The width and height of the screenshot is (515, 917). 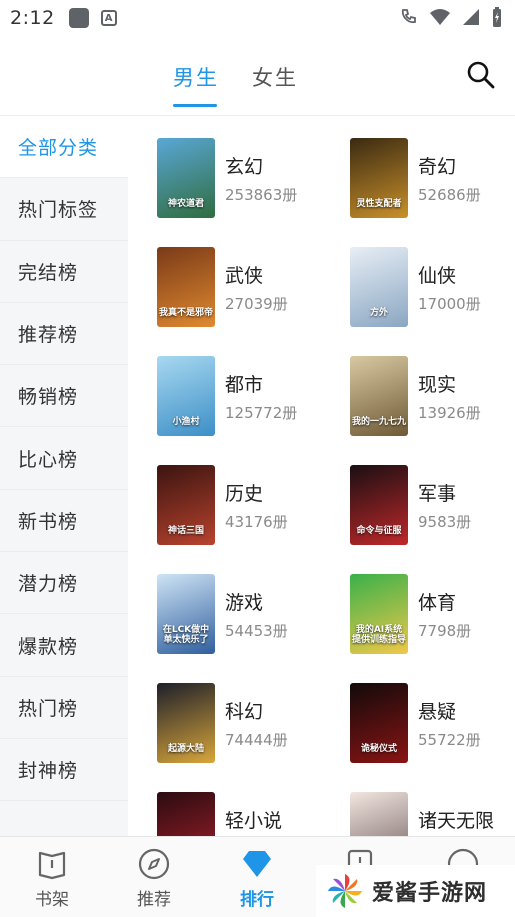 I want to click on nav-label: 书架, so click(x=52, y=900).